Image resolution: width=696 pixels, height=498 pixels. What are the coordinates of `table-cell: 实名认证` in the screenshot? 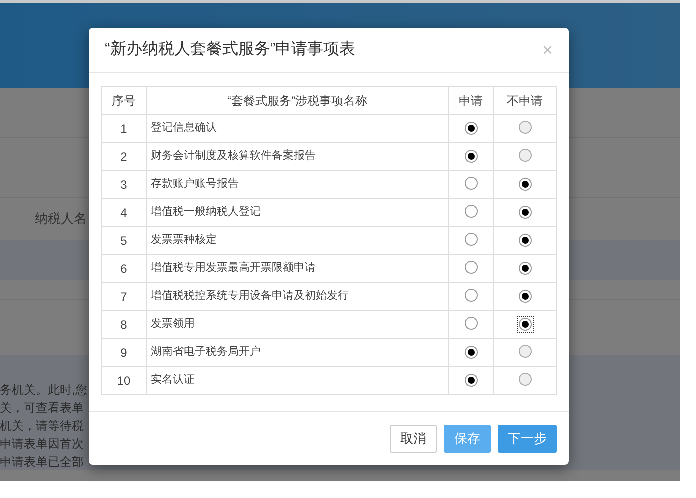 It's located at (297, 380).